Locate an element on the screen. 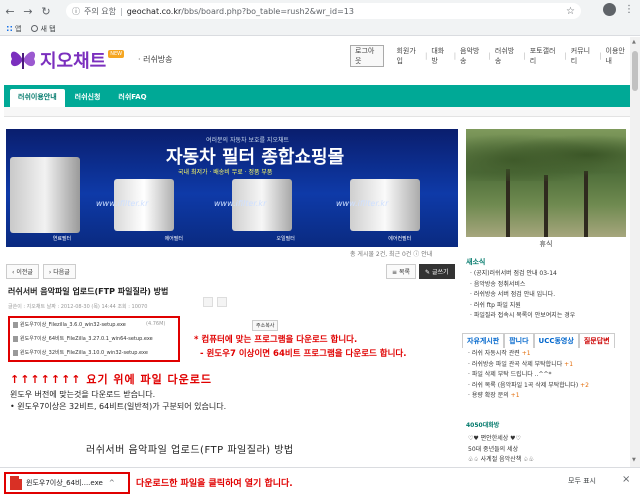  close-icon: × is located at coordinates (626, 479).